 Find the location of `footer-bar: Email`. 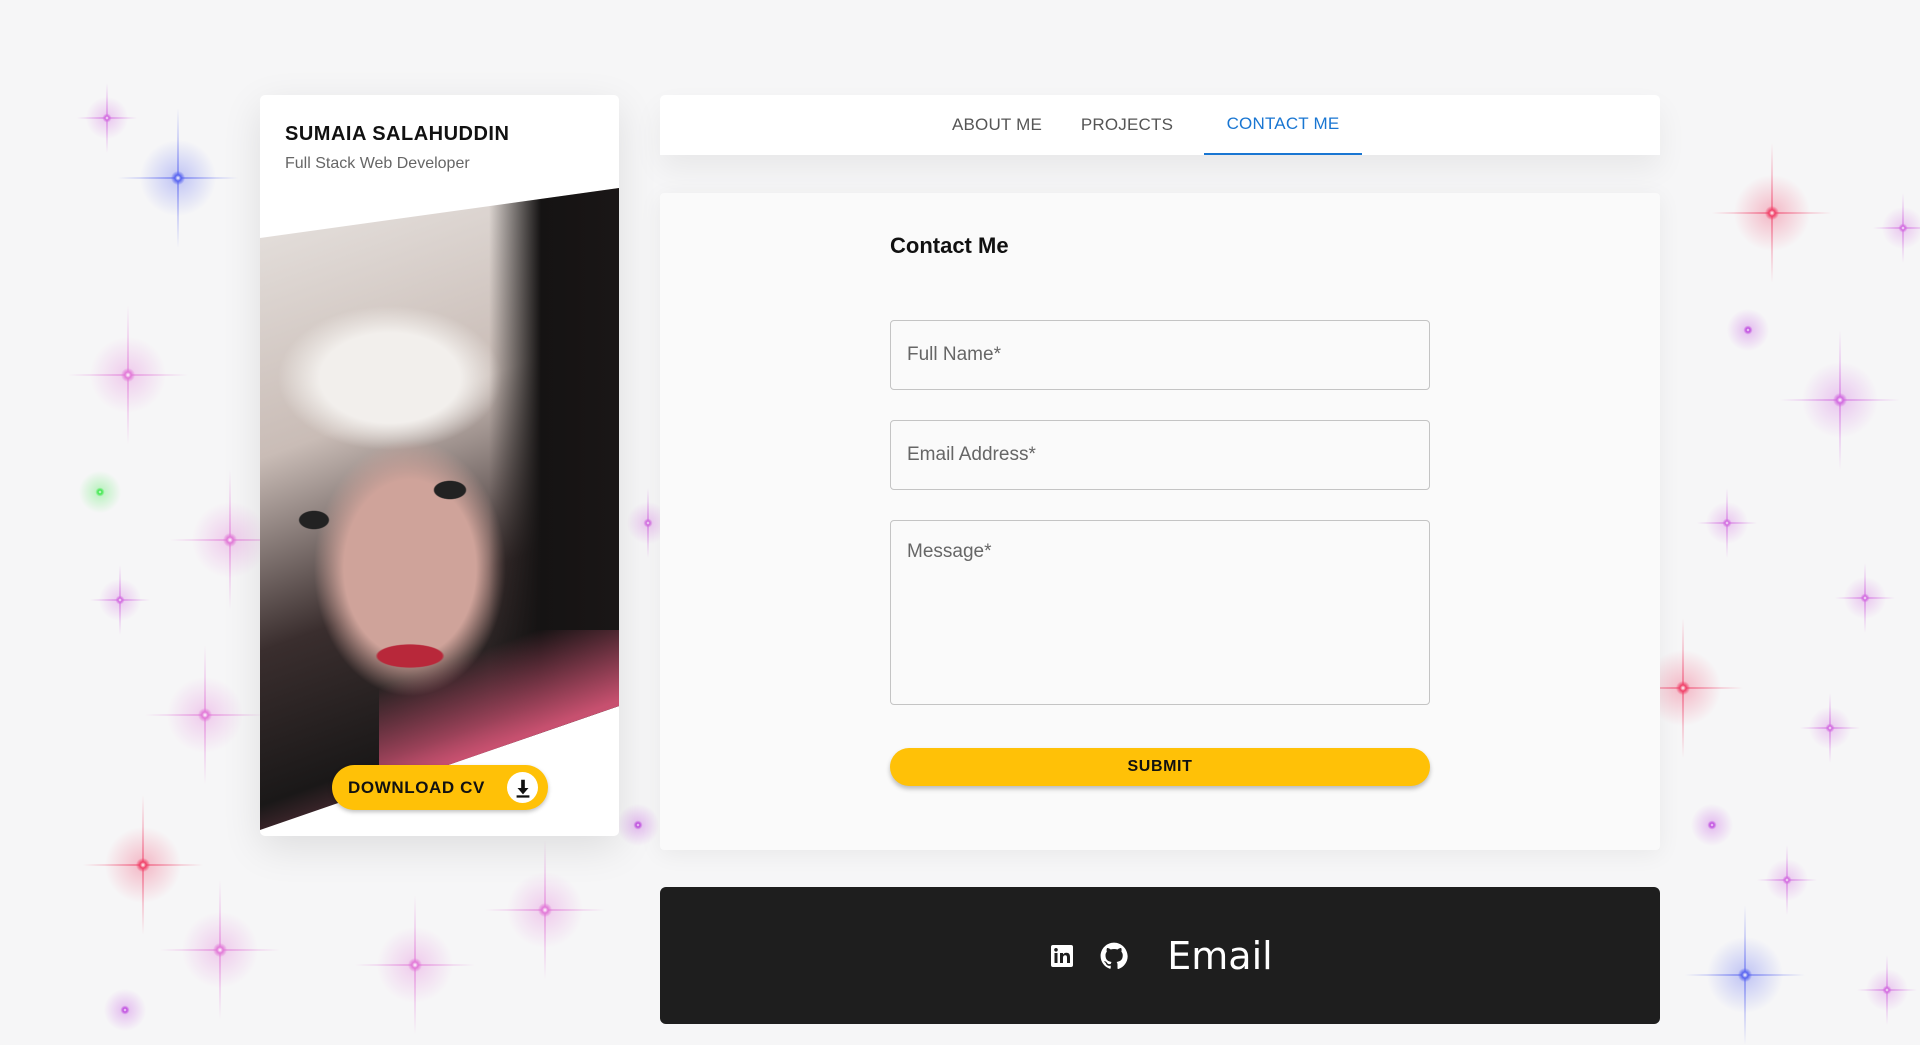

footer-bar: Email is located at coordinates (1160, 955).